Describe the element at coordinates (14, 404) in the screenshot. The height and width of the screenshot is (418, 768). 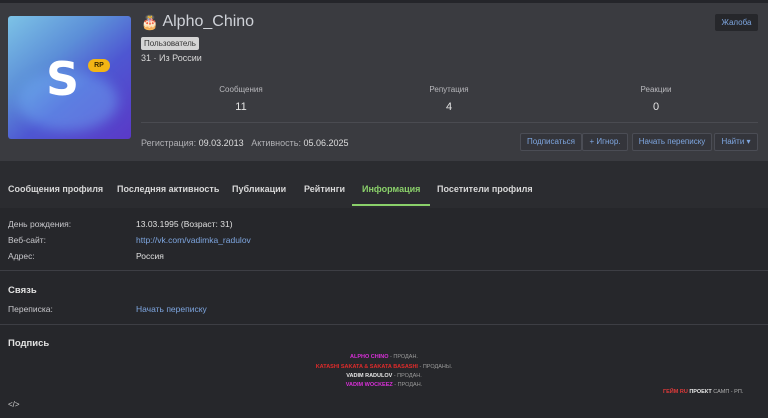
I see `code-icon: </>` at that location.